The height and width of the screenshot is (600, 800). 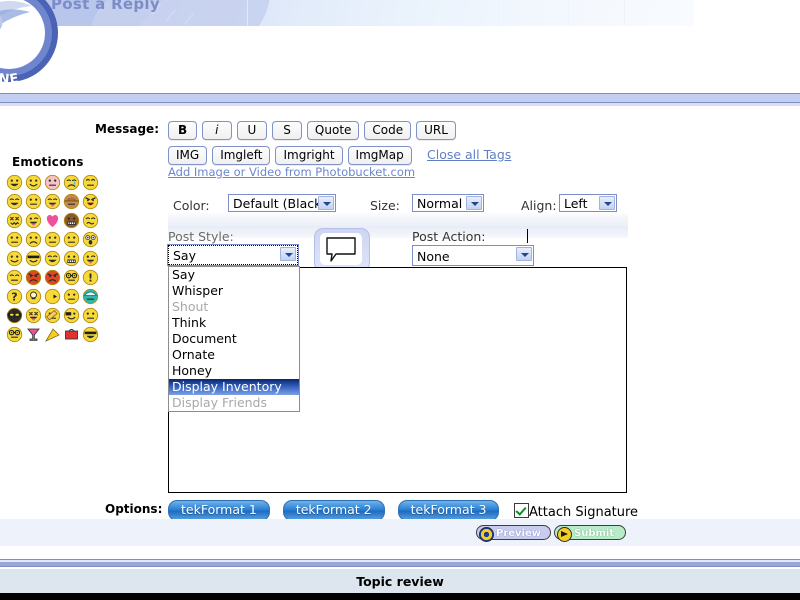 What do you see at coordinates (400, 564) in the screenshot?
I see `footer-divider` at bounding box center [400, 564].